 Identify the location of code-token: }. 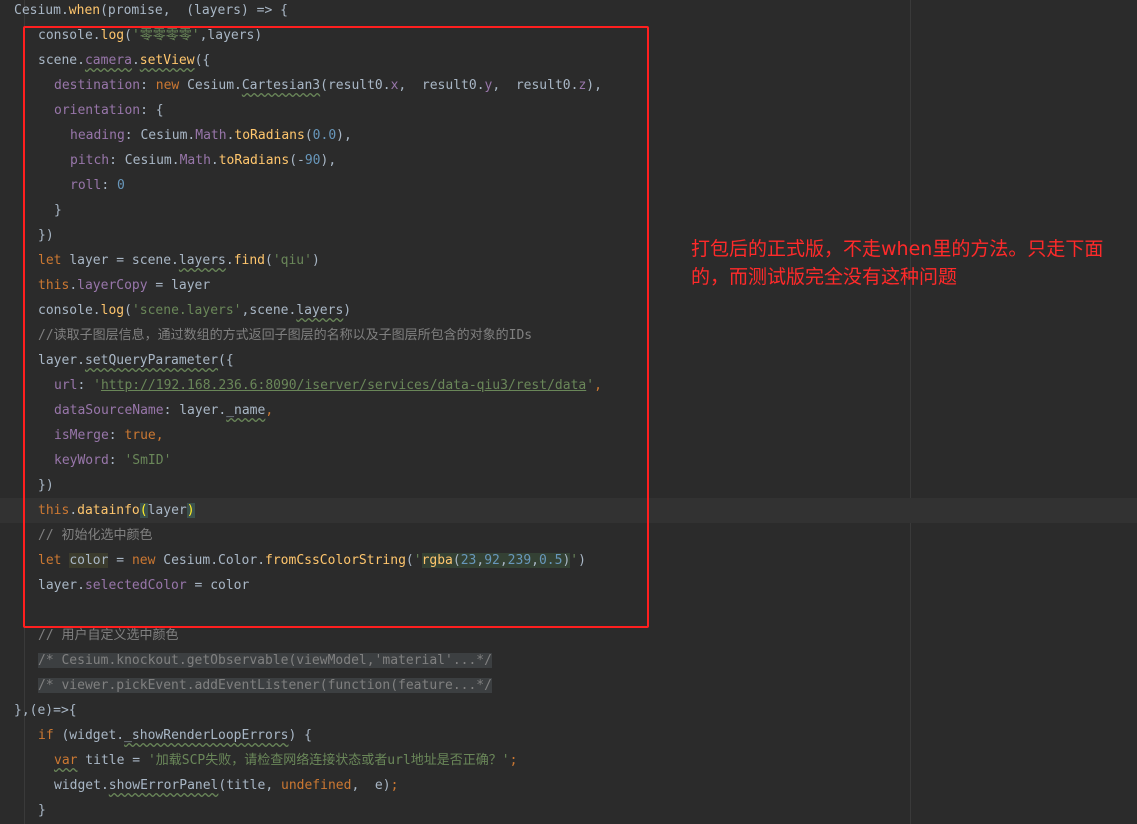
(42, 810).